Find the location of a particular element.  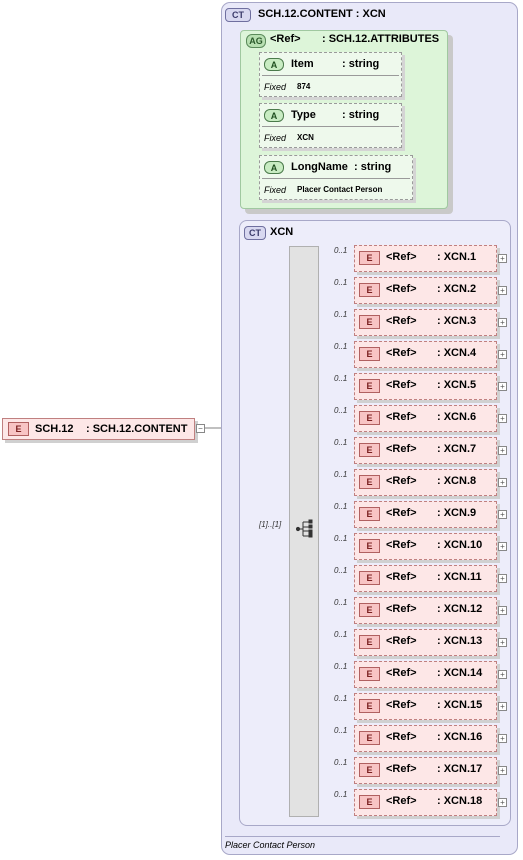

element-type: : XCN.15 is located at coordinates (460, 705).